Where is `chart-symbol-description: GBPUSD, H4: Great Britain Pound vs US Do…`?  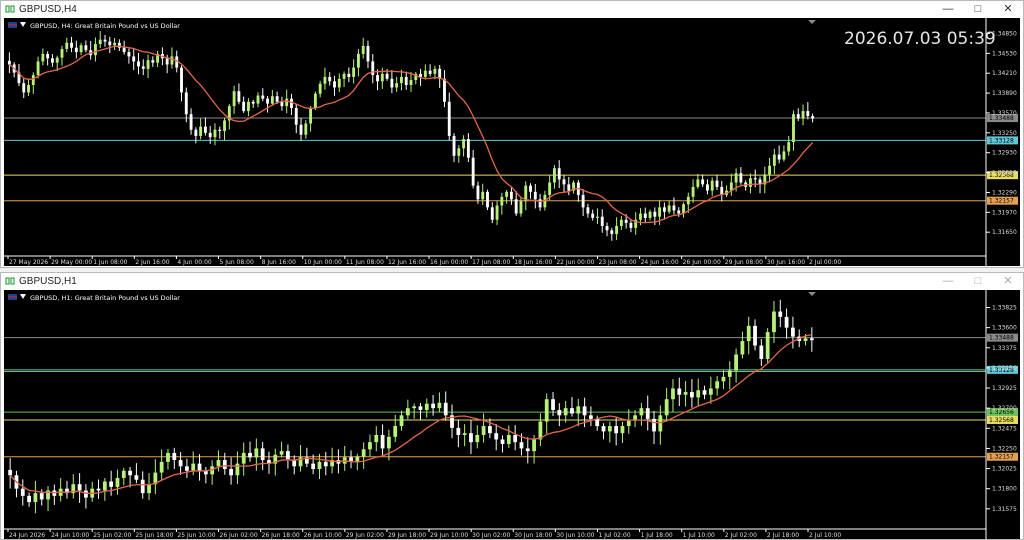 chart-symbol-description: GBPUSD, H4: Great Britain Pound vs US Do… is located at coordinates (105, 26).